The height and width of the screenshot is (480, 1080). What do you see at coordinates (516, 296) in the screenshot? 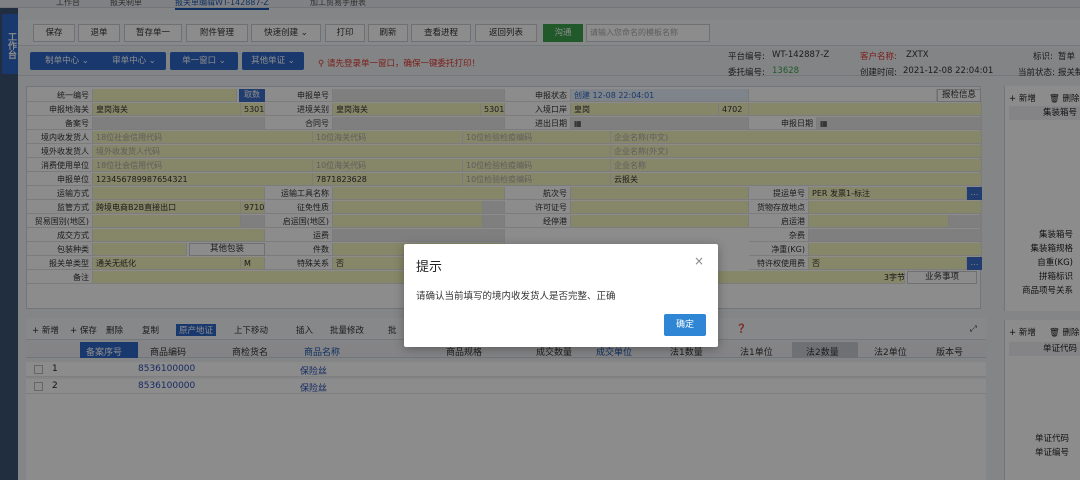
I see `dialog-message: 请确认当前填写的境内收发货人是否完整、正确` at bounding box center [516, 296].